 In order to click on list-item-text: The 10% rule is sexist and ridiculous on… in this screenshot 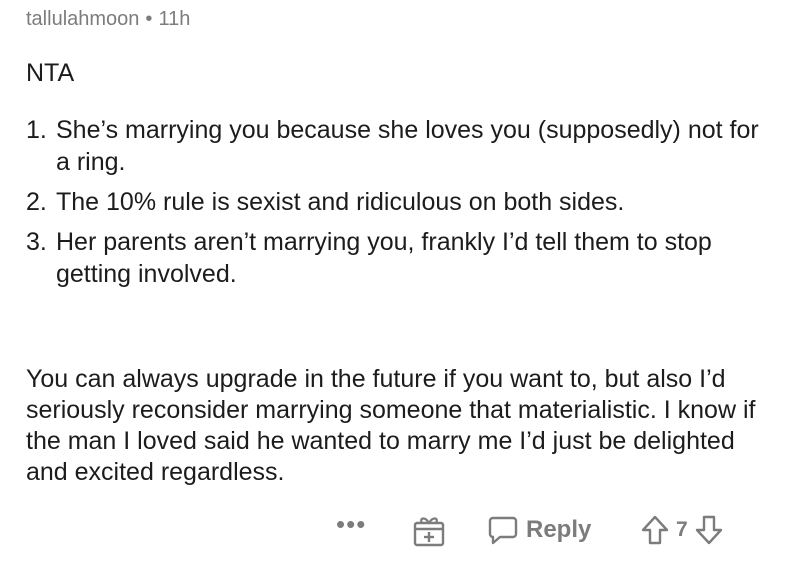, I will do `click(340, 202)`.